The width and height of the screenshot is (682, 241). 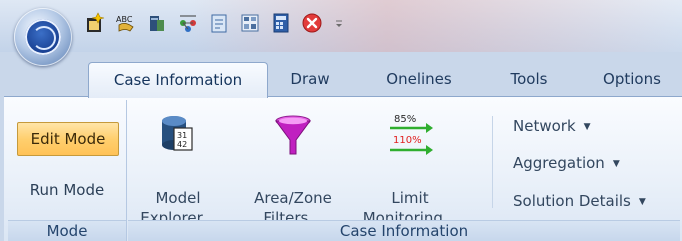 What do you see at coordinates (405, 119) in the screenshot?
I see `limit-icon-top-text: 85%` at bounding box center [405, 119].